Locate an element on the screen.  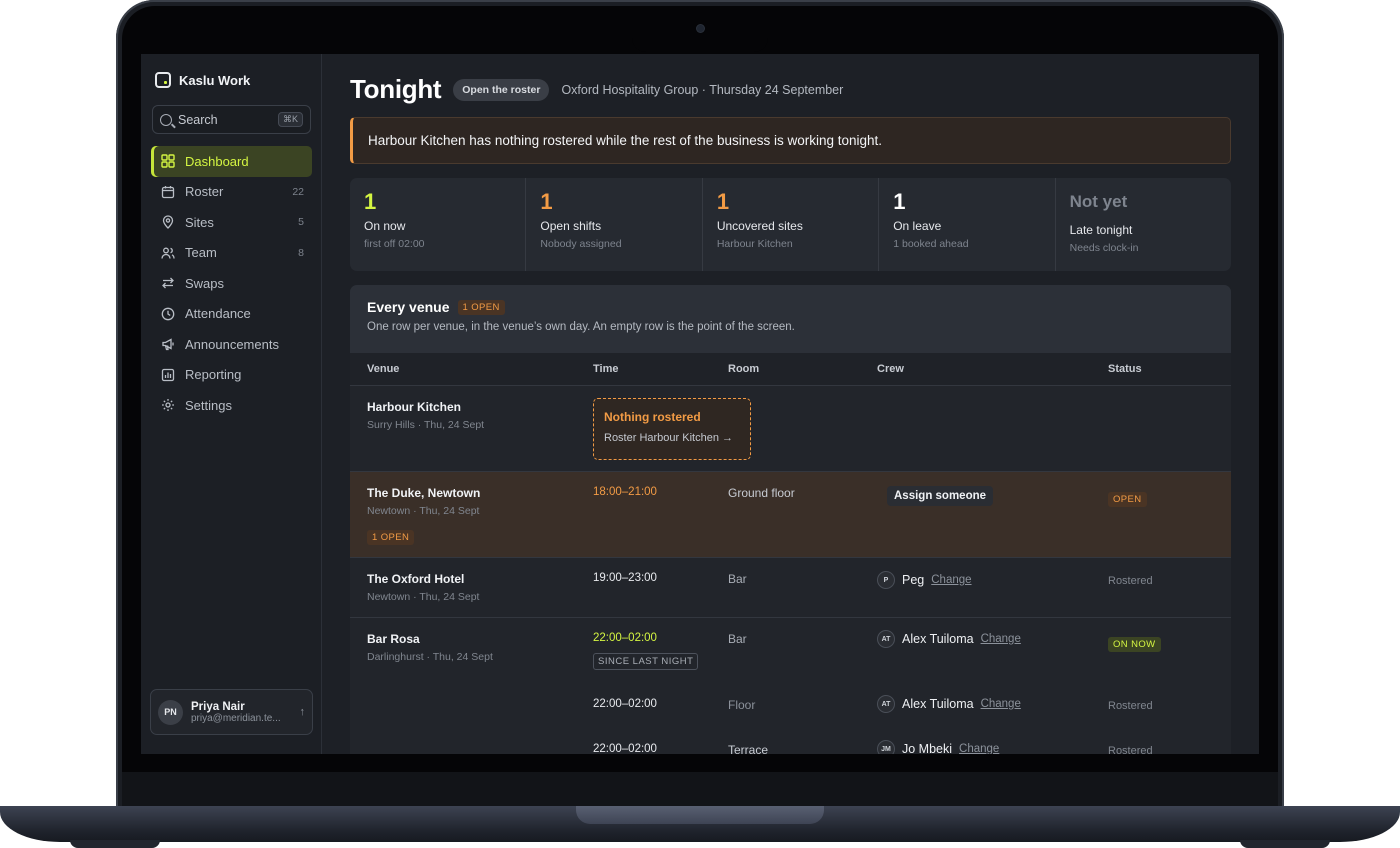
search-input: Search ⌘K is located at coordinates (231, 119).